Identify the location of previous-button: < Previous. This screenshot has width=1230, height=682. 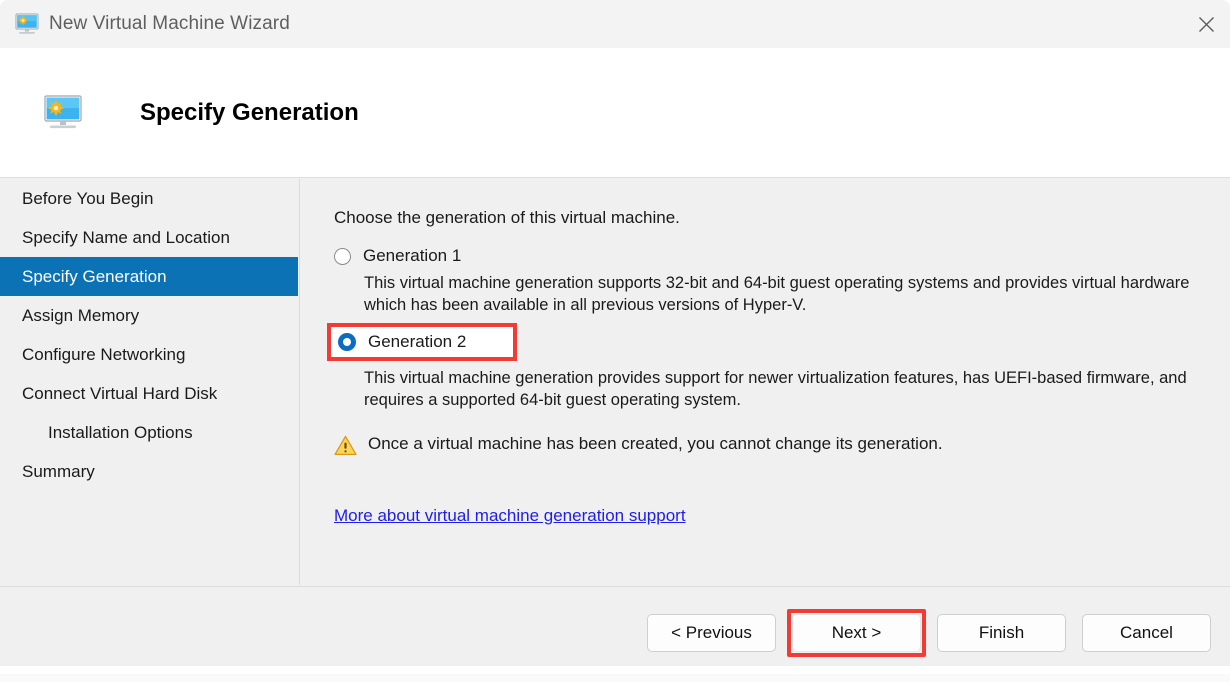
(711, 633).